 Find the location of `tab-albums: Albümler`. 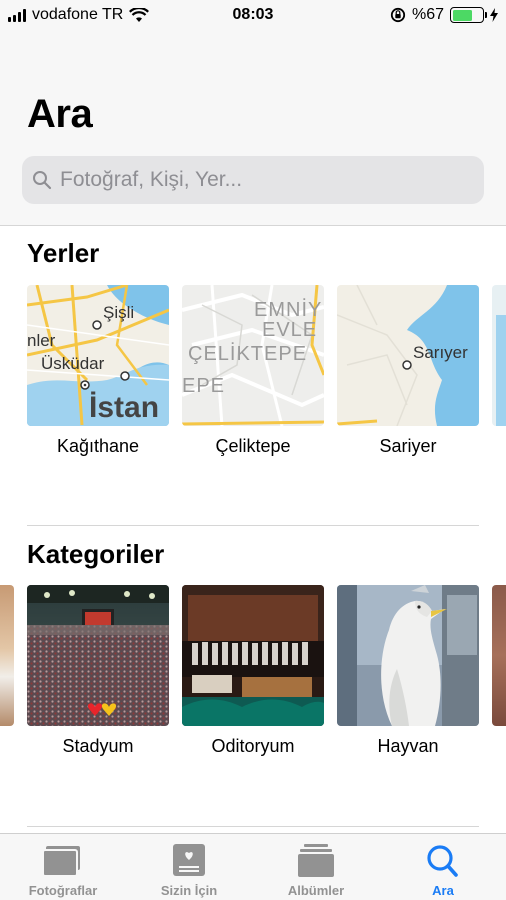

tab-albums: Albümler is located at coordinates (316, 867).